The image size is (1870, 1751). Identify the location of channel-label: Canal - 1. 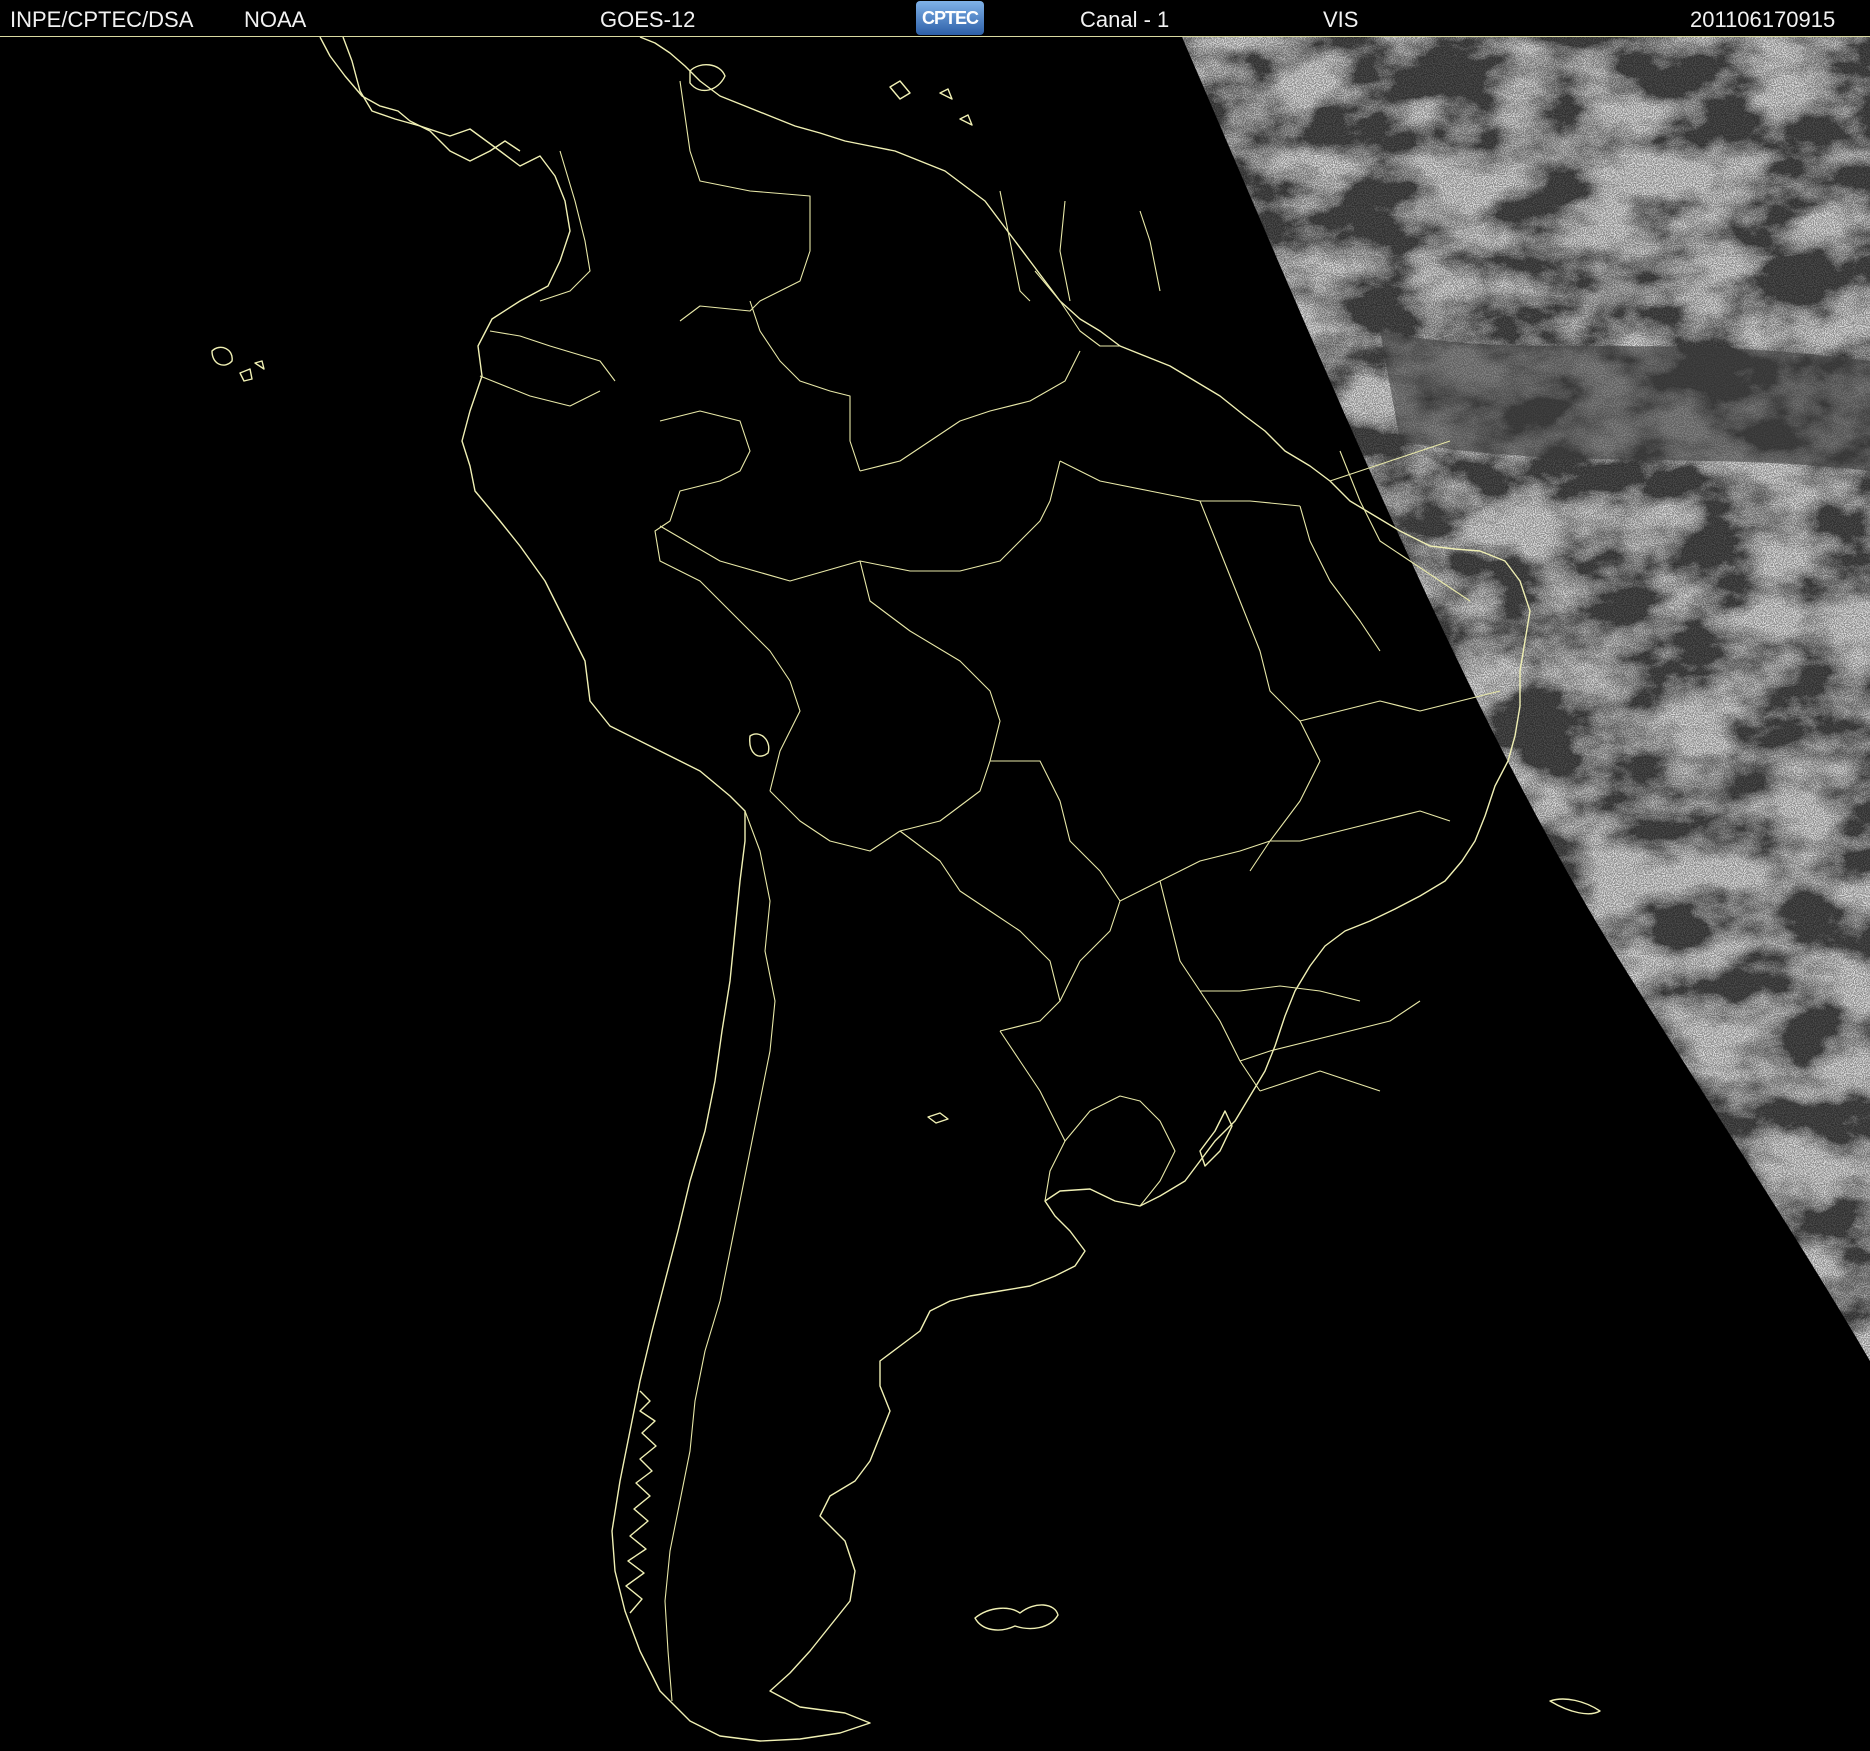
(1125, 19).